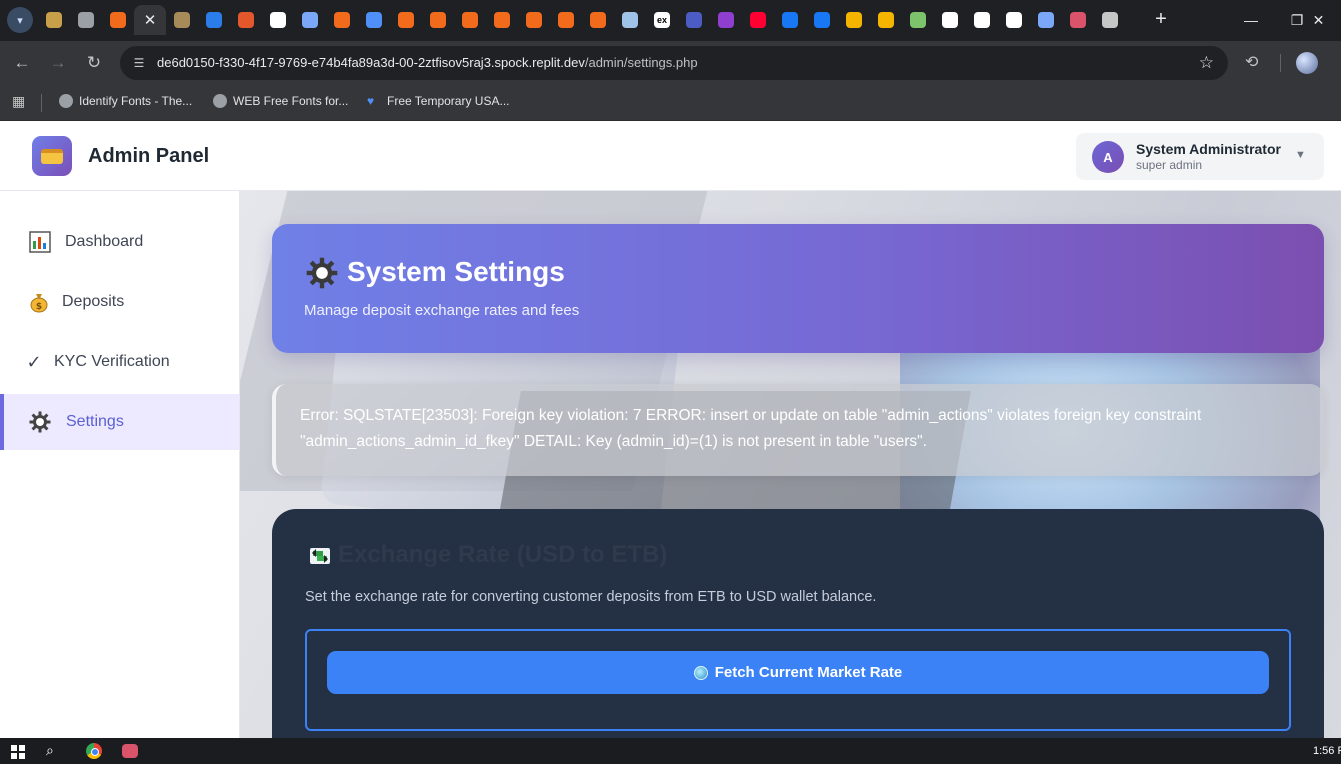 This screenshot has height=764, width=1341. Describe the element at coordinates (1169, 165) in the screenshot. I see `user-role: super admin` at that location.